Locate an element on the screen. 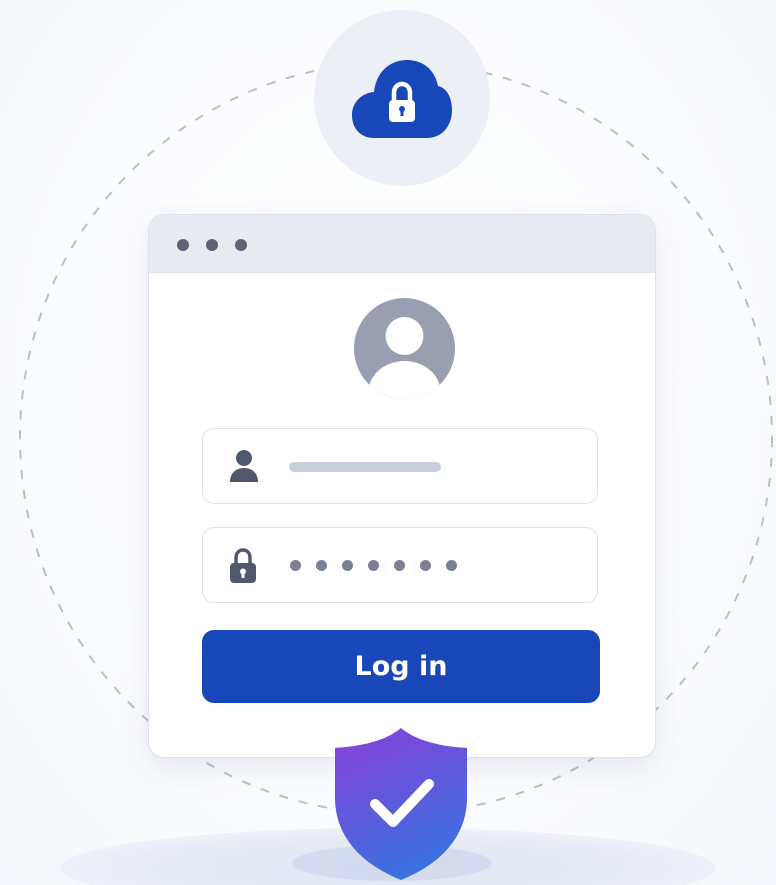 The width and height of the screenshot is (776, 885). password-field is located at coordinates (400, 565).